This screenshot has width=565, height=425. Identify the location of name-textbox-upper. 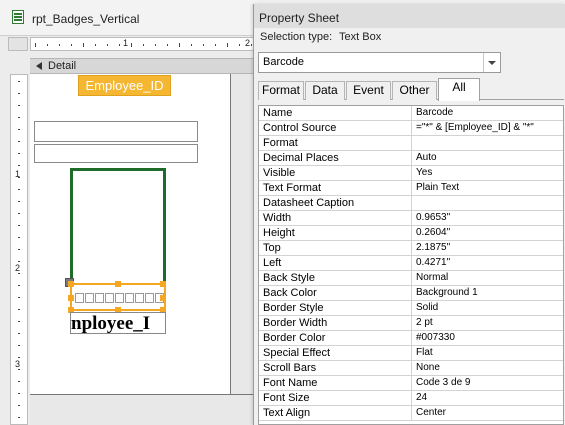
(116, 131).